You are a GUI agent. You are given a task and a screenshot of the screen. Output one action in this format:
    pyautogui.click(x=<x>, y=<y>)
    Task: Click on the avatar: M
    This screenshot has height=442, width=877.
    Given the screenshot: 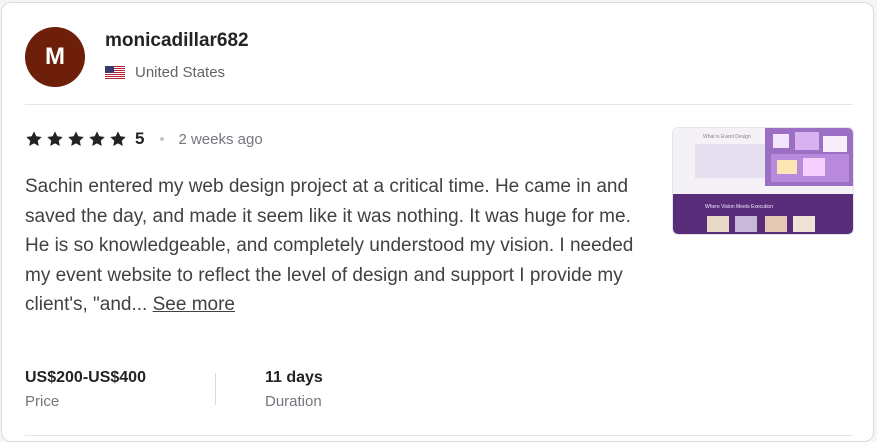 What is the action you would take?
    pyautogui.click(x=55, y=57)
    